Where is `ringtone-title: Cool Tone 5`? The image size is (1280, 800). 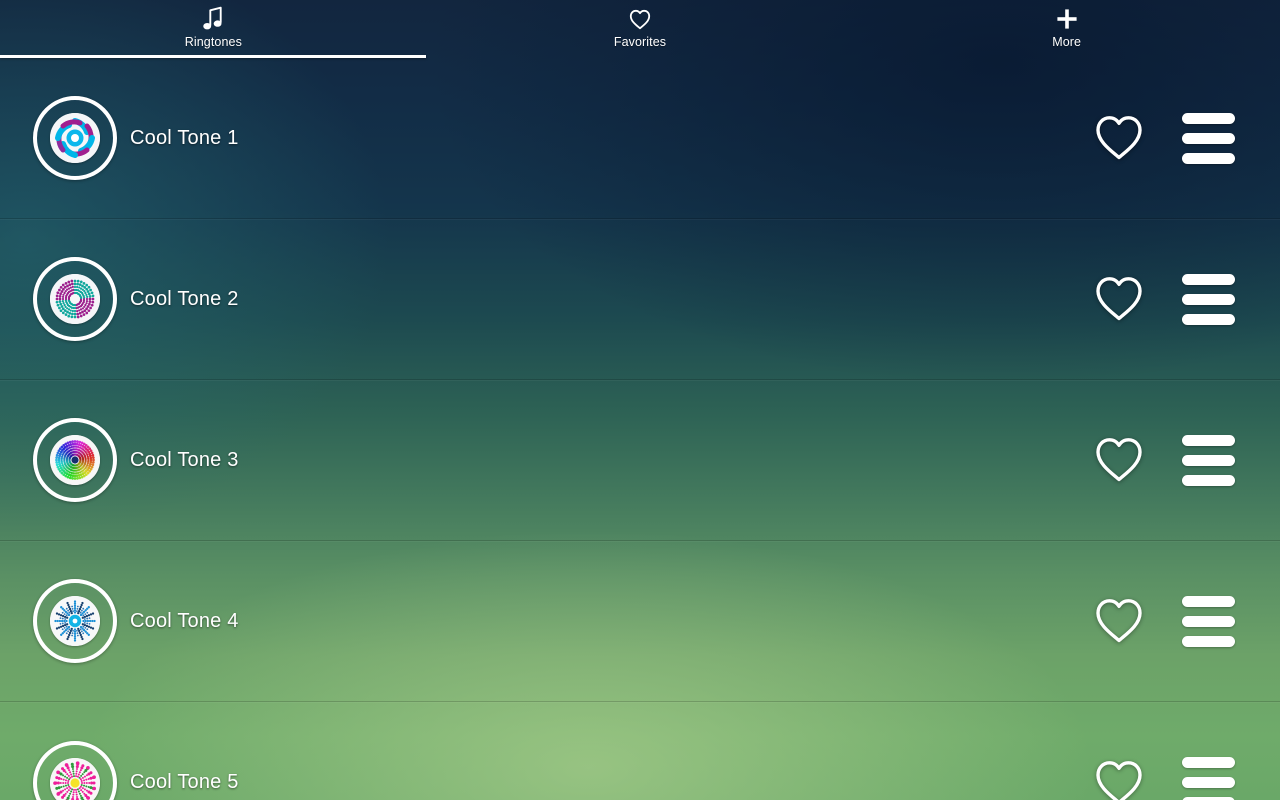
ringtone-title: Cool Tone 5 is located at coordinates (184, 782).